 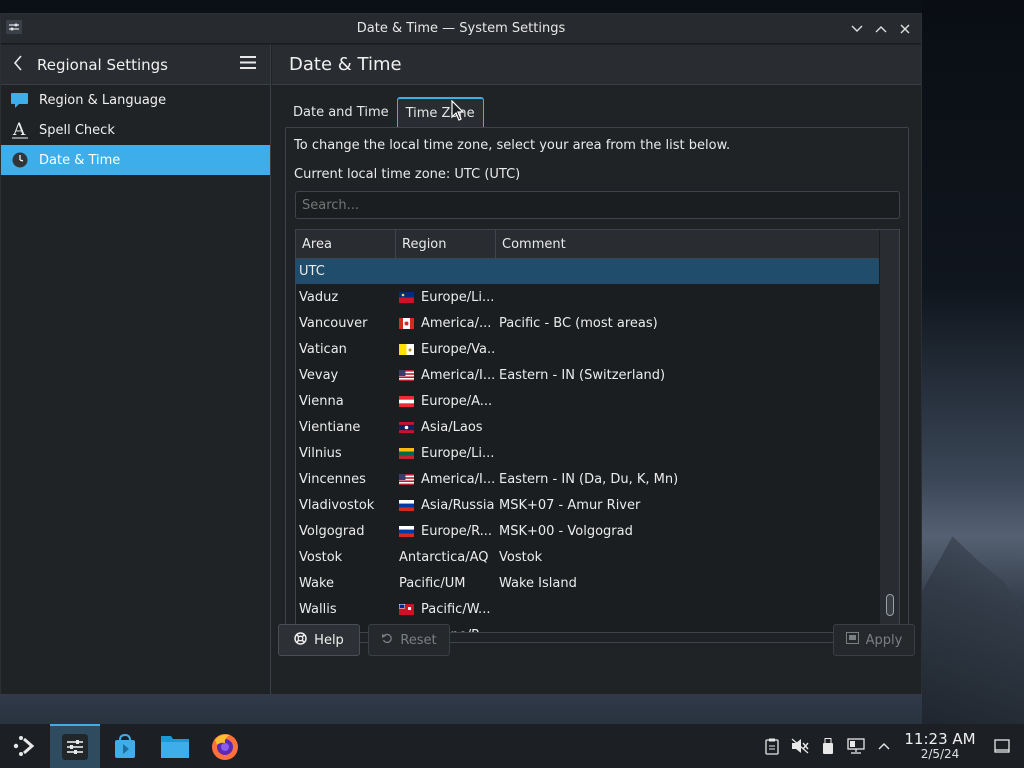 I want to click on removable-devices-tray-button, so click(x=828, y=746).